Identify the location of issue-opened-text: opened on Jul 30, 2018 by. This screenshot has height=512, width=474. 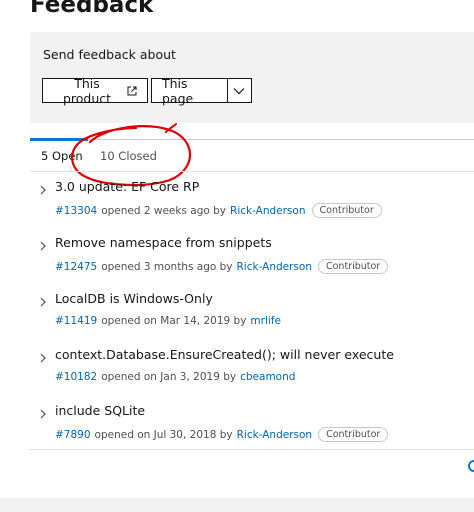
(163, 434).